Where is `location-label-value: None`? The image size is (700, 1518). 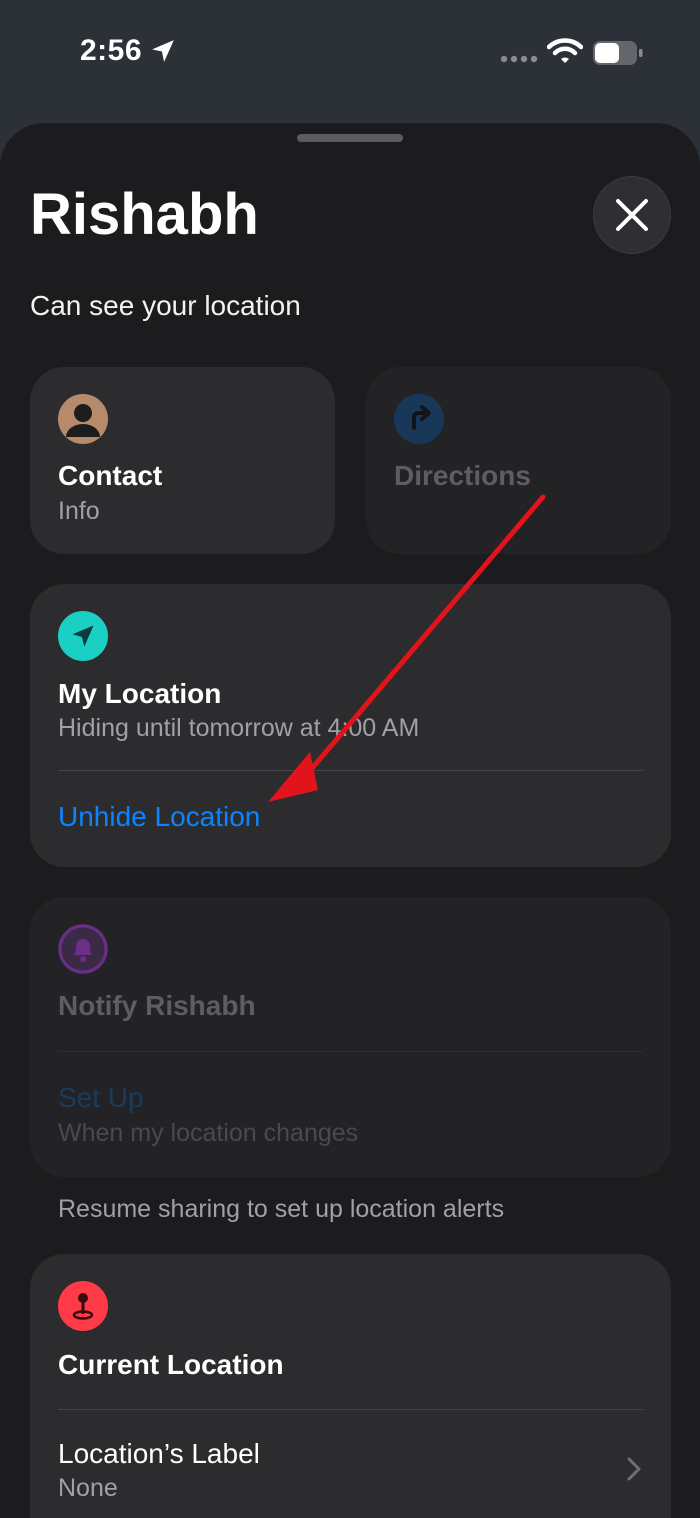 location-label-value: None is located at coordinates (88, 1488).